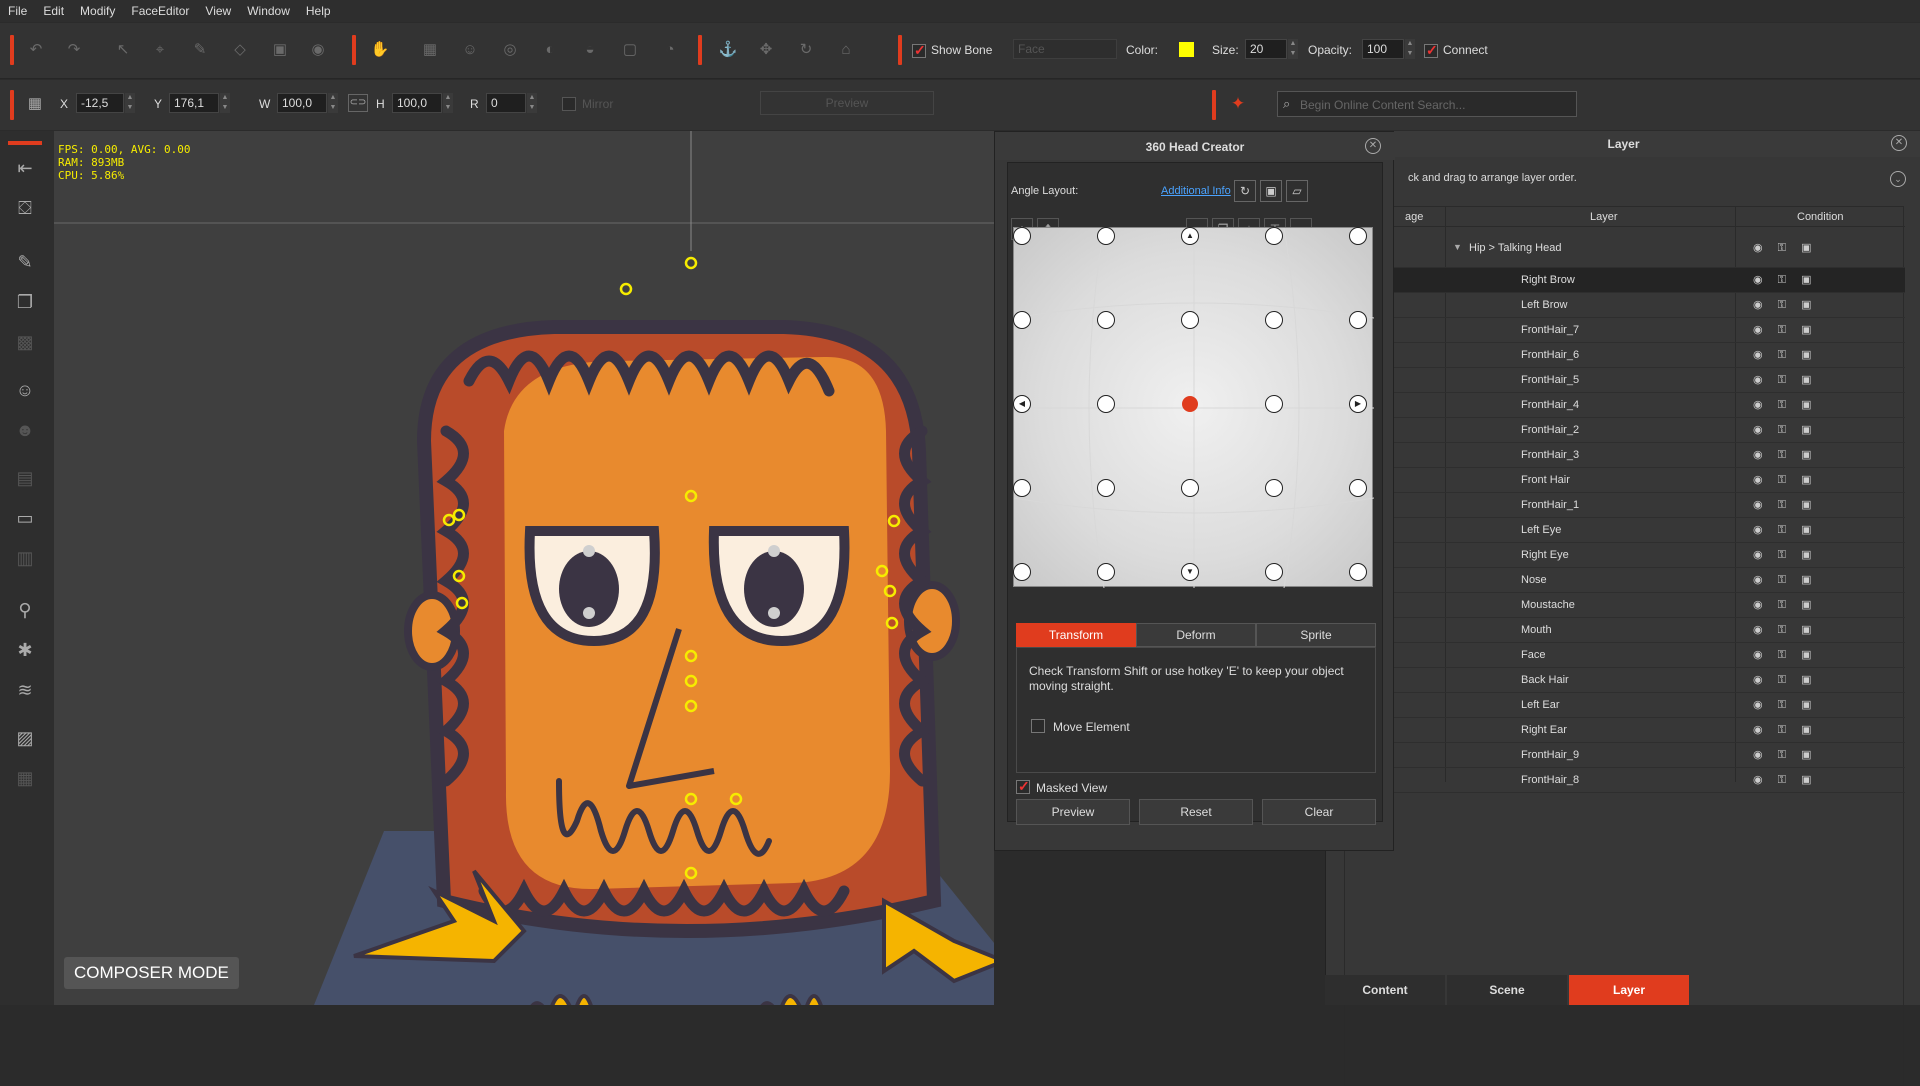  Describe the element at coordinates (268, 11) in the screenshot. I see `menu-window: Window` at that location.